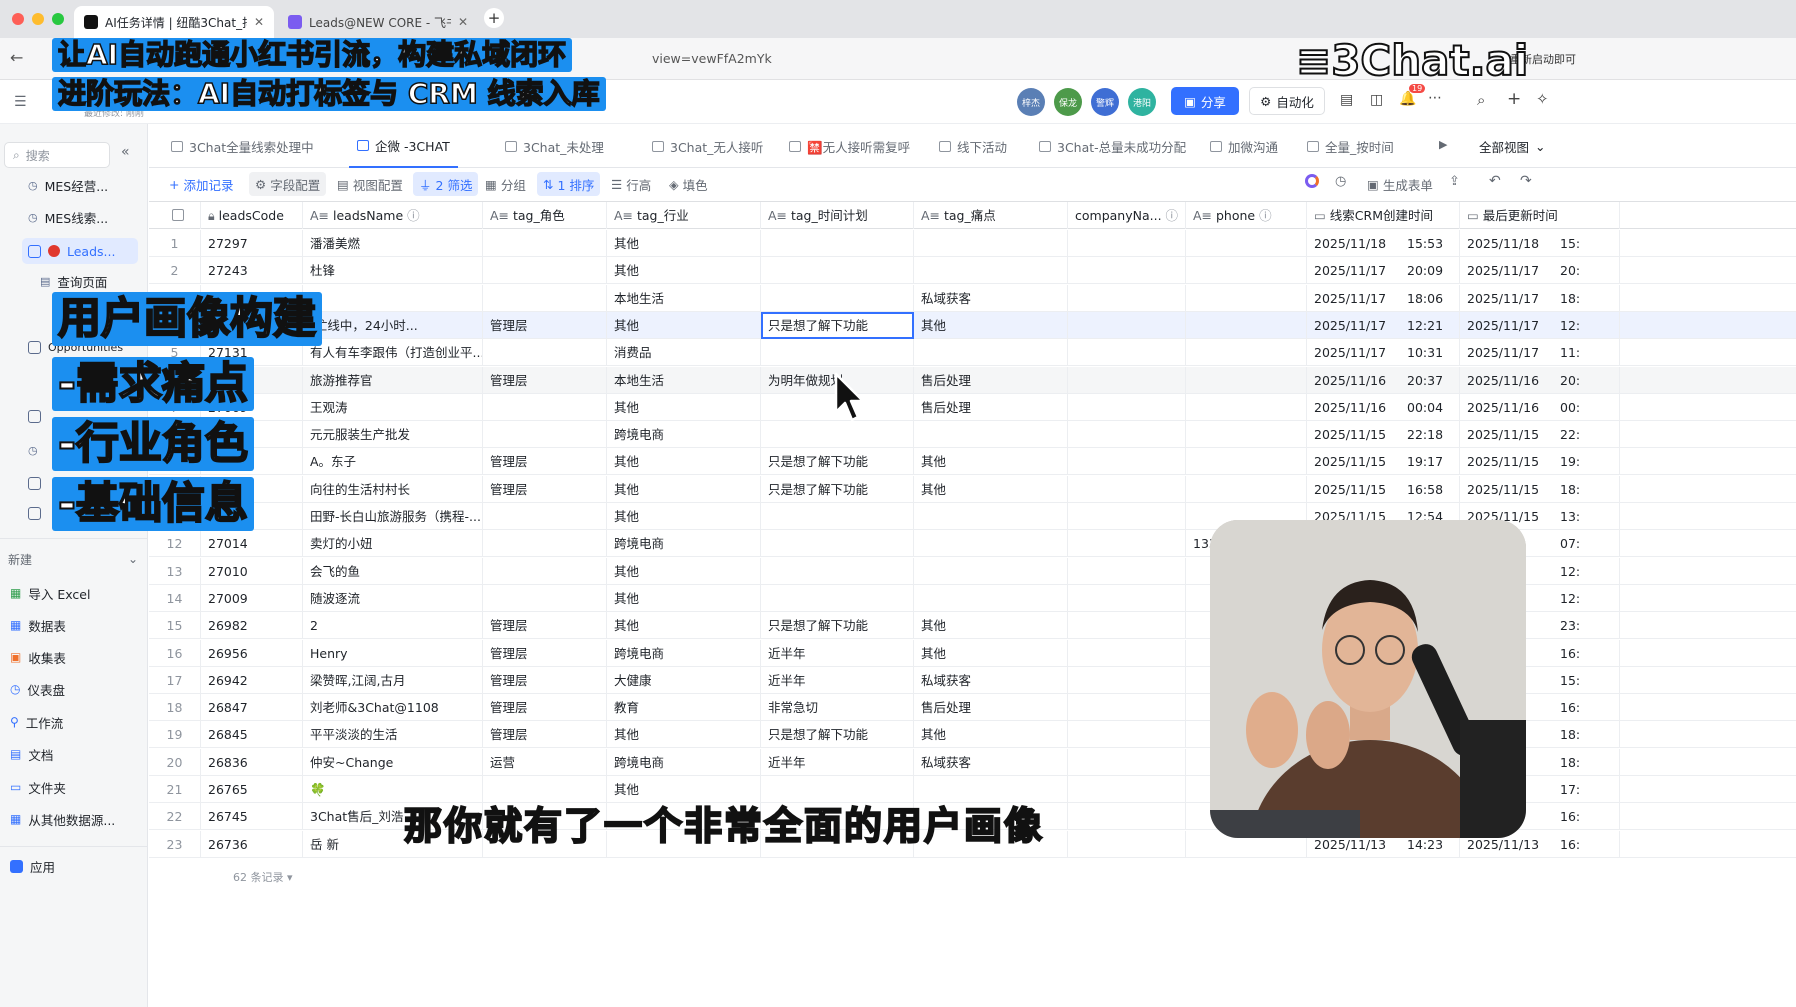 This screenshot has width=1796, height=1007. Describe the element at coordinates (175, 653) in the screenshot. I see `cell-n: 16` at that location.